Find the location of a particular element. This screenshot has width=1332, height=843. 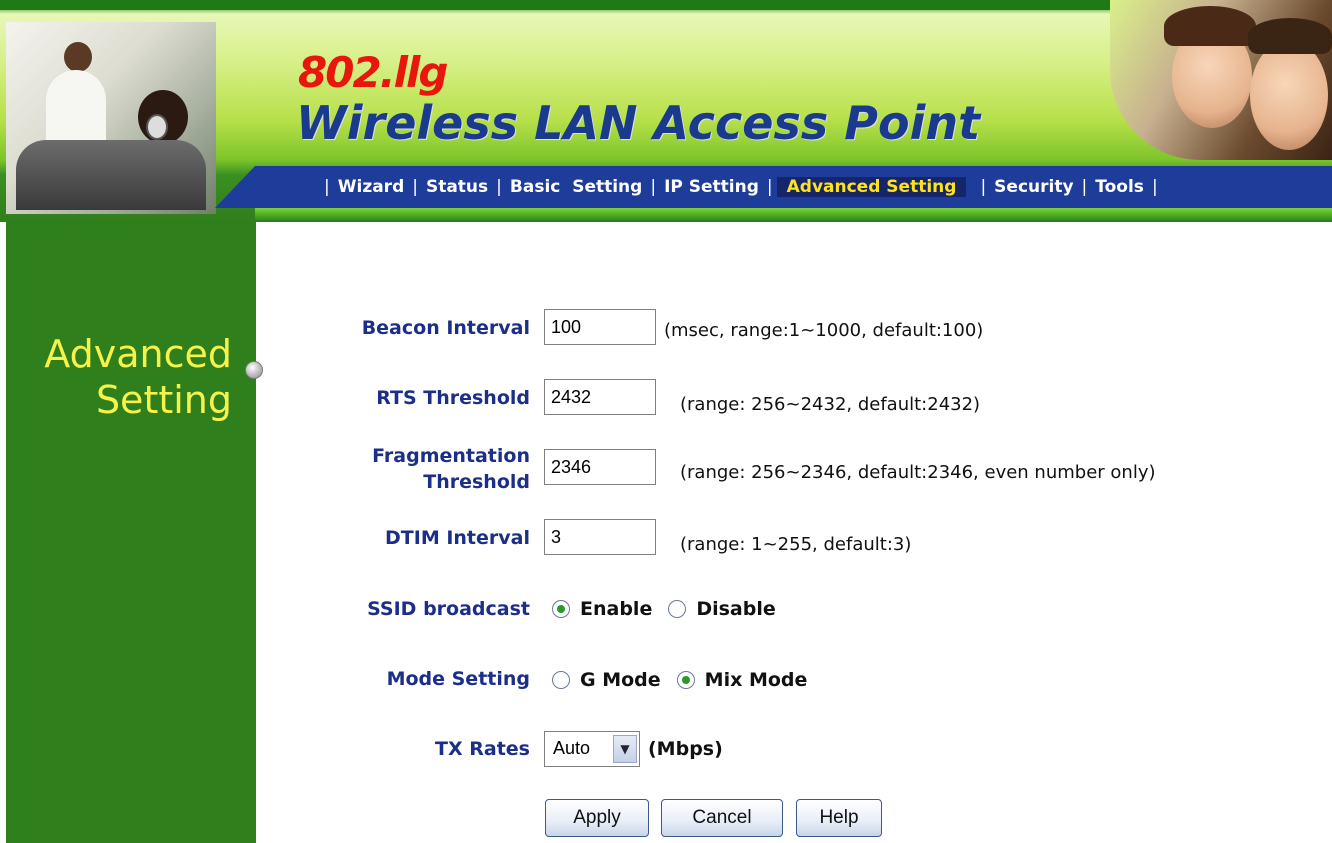

nav-item-status: Status is located at coordinates (457, 187).